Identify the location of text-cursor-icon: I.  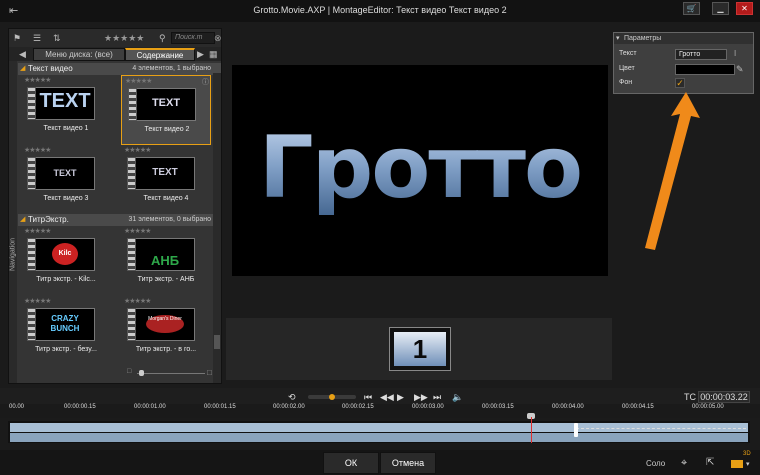
(735, 53).